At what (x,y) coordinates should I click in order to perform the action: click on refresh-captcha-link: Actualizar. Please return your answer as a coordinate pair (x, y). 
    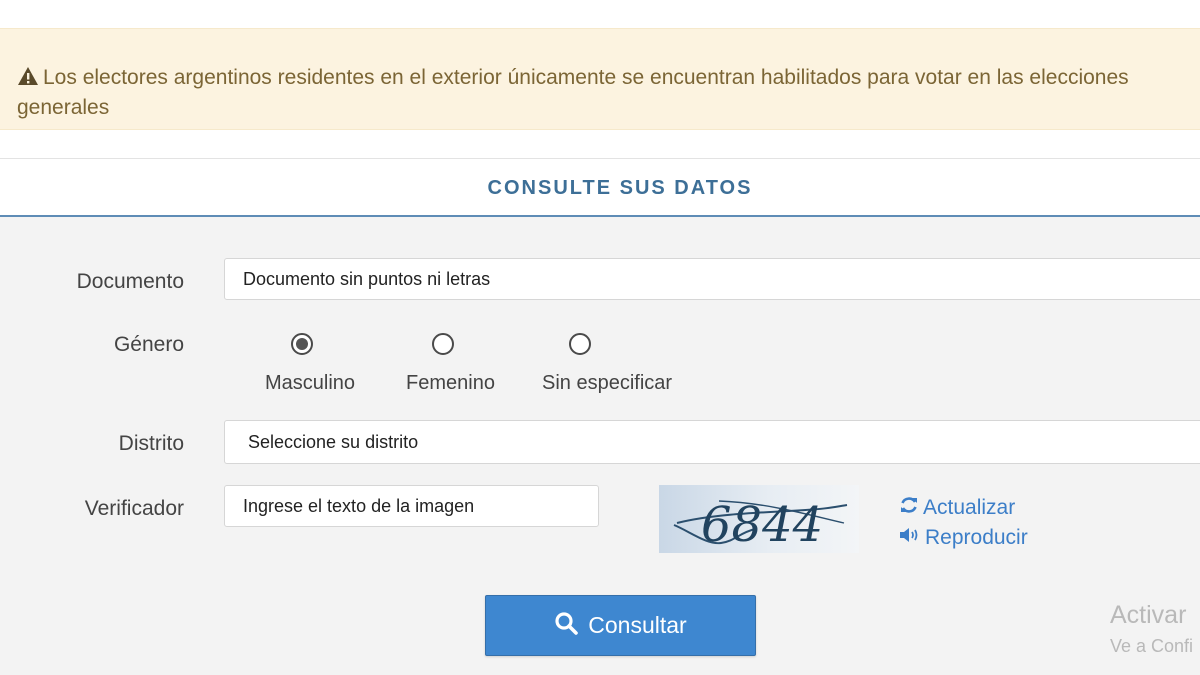
    Looking at the image, I should click on (957, 508).